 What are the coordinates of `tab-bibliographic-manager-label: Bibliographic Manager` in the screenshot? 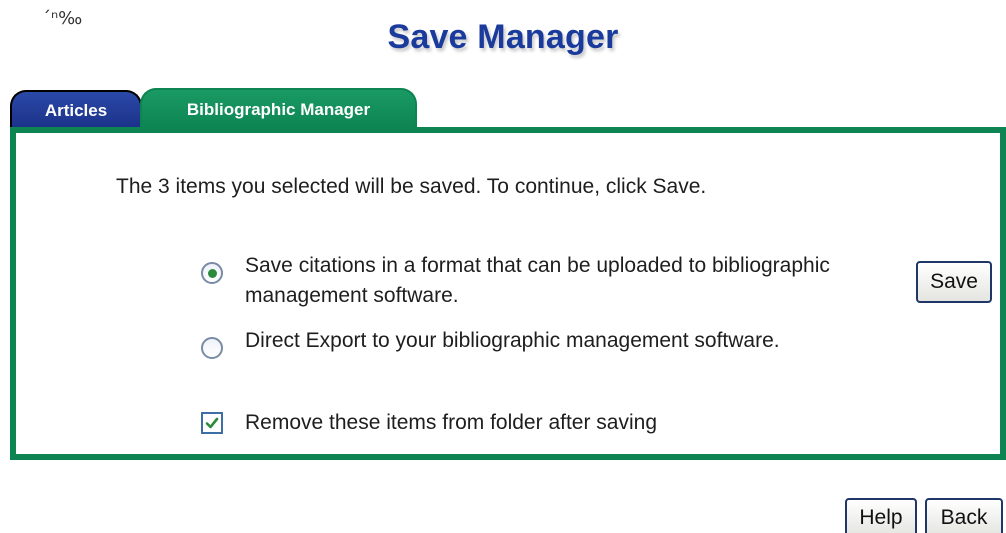 It's located at (278, 109).